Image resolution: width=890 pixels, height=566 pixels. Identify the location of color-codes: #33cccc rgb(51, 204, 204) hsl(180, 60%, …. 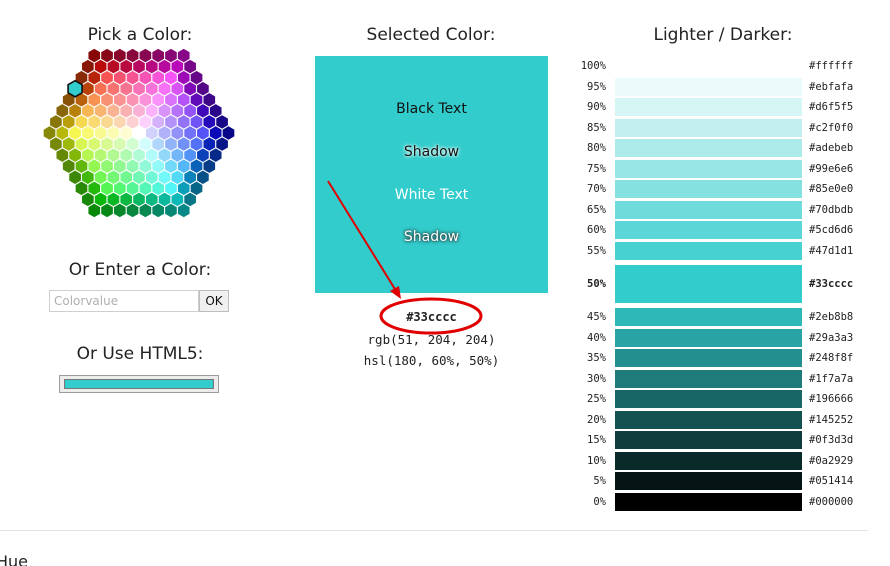
(431, 340).